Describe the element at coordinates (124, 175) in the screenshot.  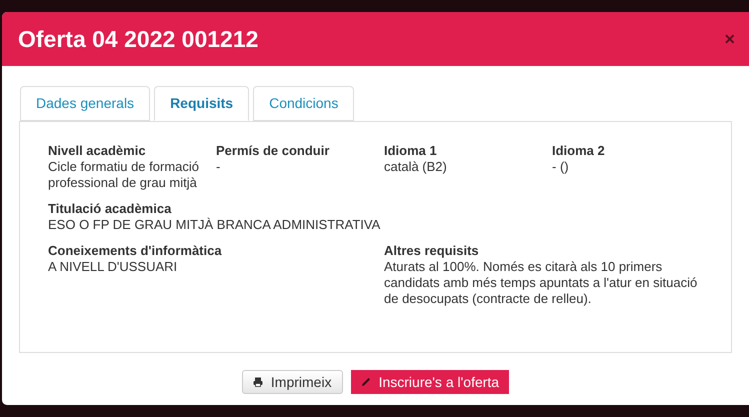
I see `field-value: Cicle formatiu de formació professional de grau mitjà` at that location.